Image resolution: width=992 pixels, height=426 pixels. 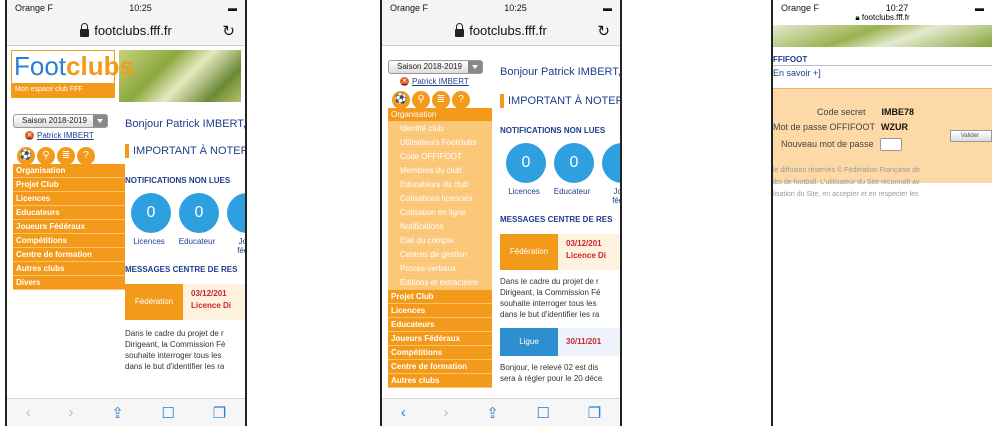 What do you see at coordinates (827, 143) in the screenshot?
I see `new-password-label: Nouveau mot de passe` at bounding box center [827, 143].